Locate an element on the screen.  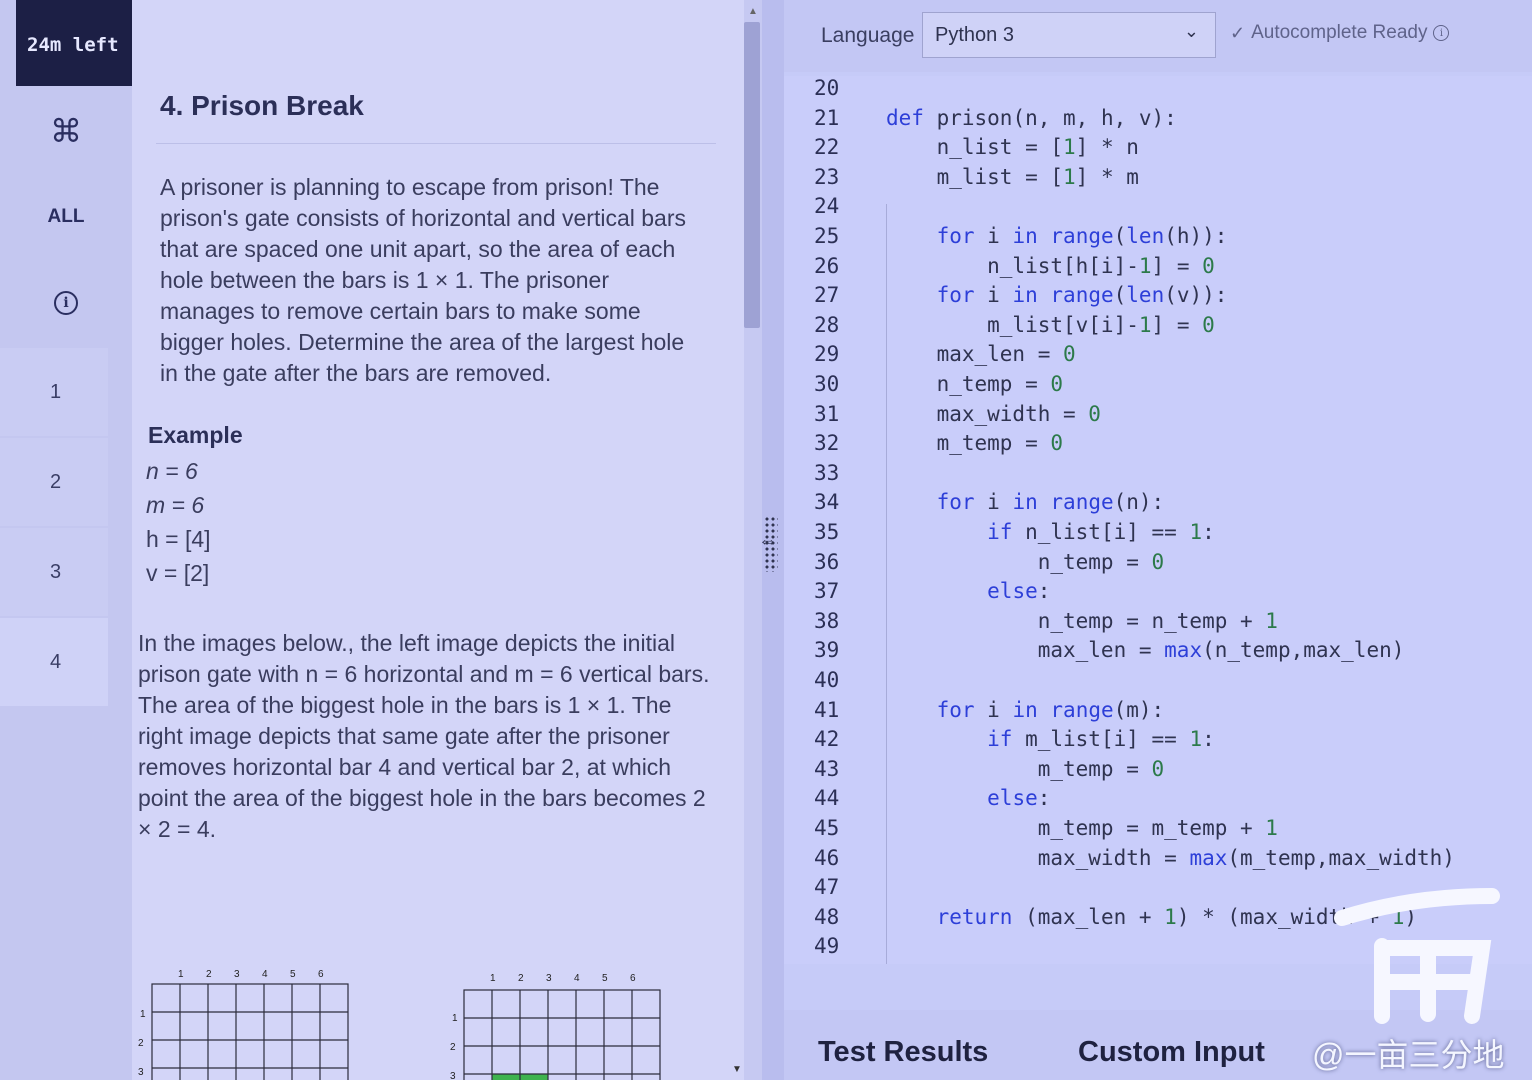
line-code: n_list = [1] * n is located at coordinates (1012, 147).